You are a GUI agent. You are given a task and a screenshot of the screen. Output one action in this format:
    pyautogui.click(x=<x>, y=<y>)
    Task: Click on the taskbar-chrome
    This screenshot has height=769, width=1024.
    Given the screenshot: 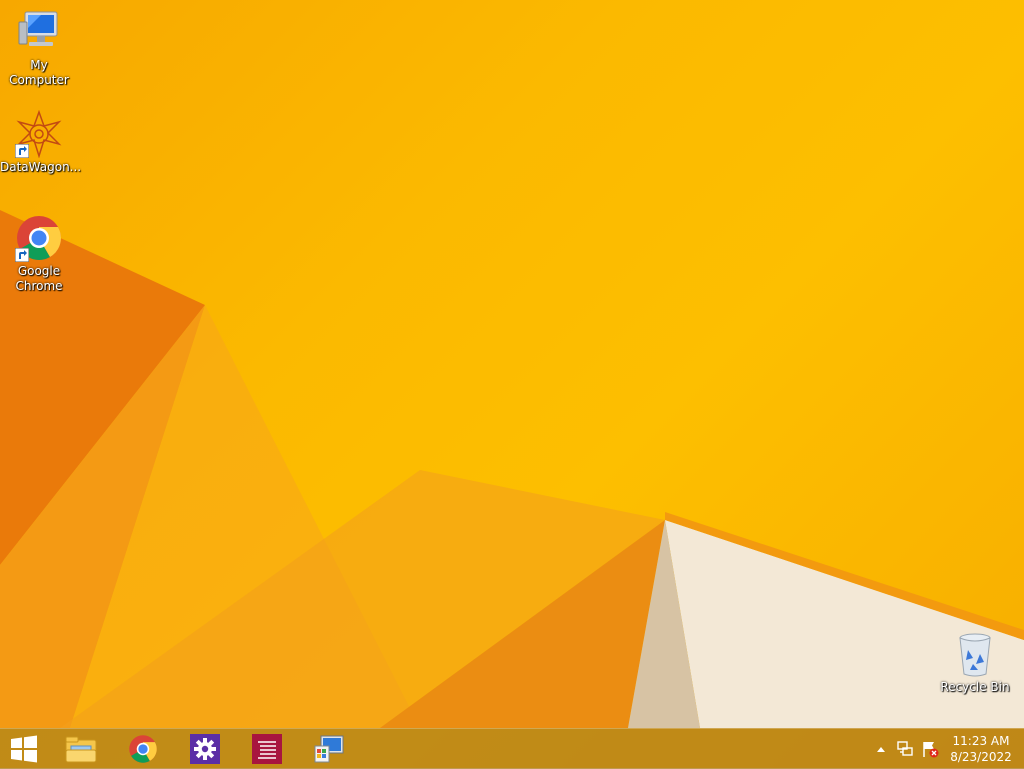 What is the action you would take?
    pyautogui.click(x=143, y=749)
    